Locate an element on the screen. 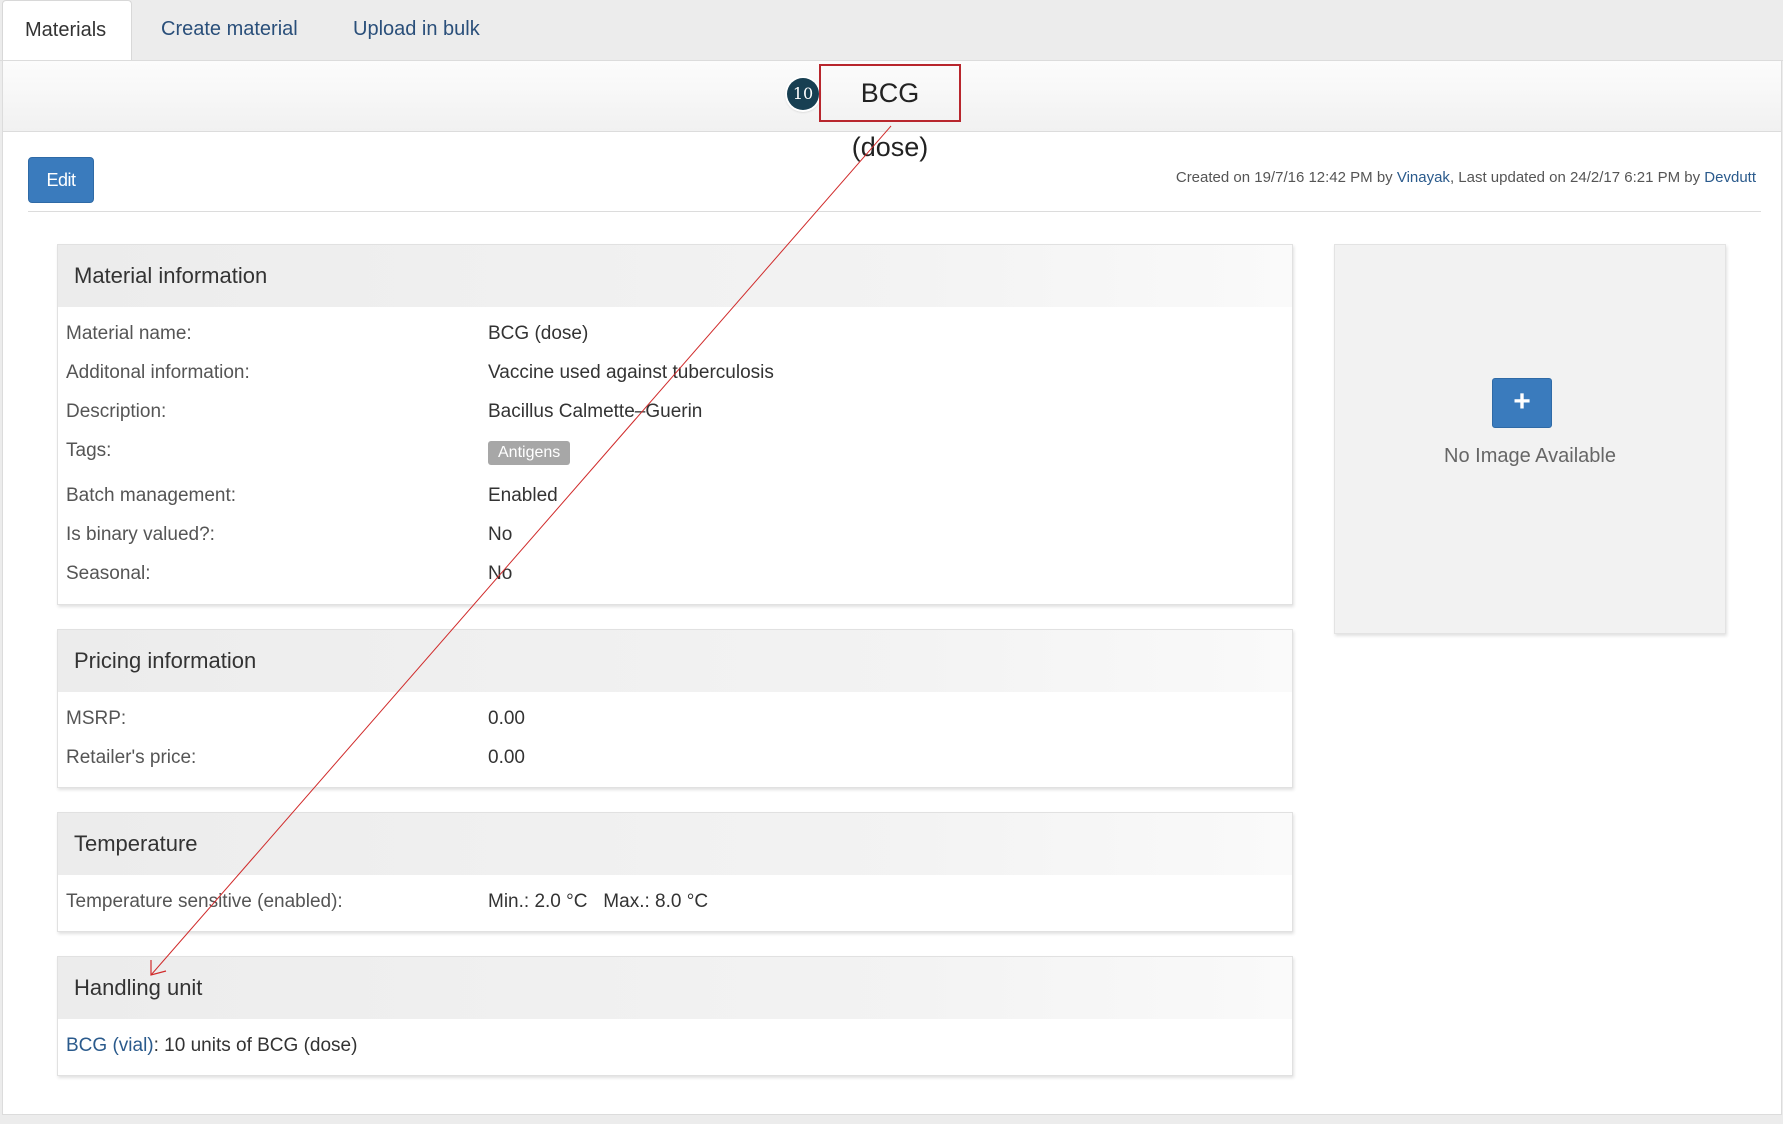 The image size is (1783, 1124). pricing-label: MSRP: is located at coordinates (96, 718).